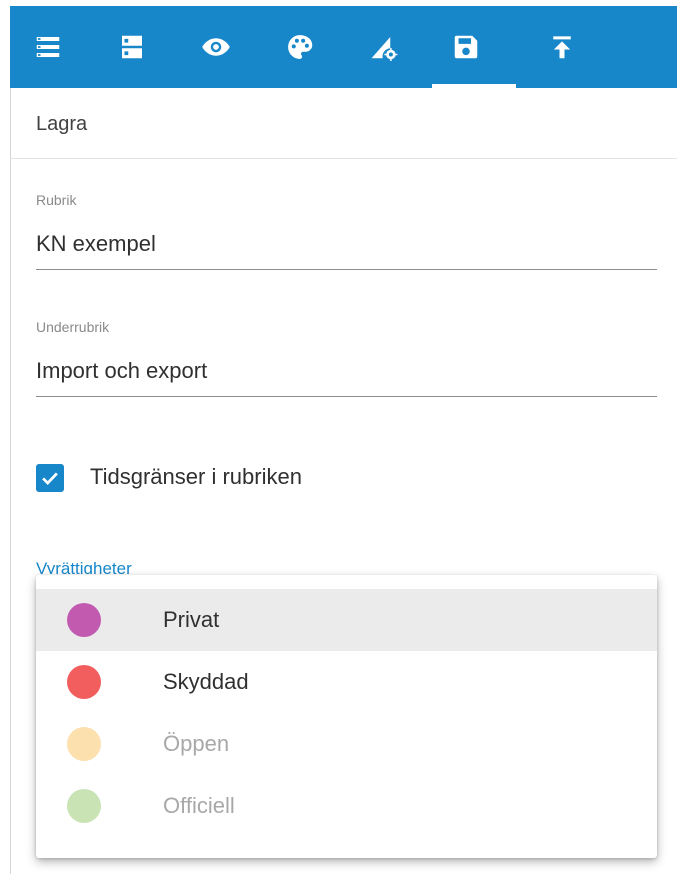  I want to click on visibility-button, so click(216, 47).